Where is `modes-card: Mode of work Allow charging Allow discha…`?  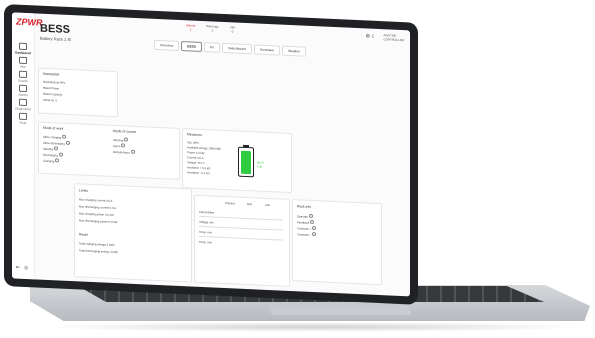 modes-card: Mode of work Allow charging Allow discha… is located at coordinates (109, 150).